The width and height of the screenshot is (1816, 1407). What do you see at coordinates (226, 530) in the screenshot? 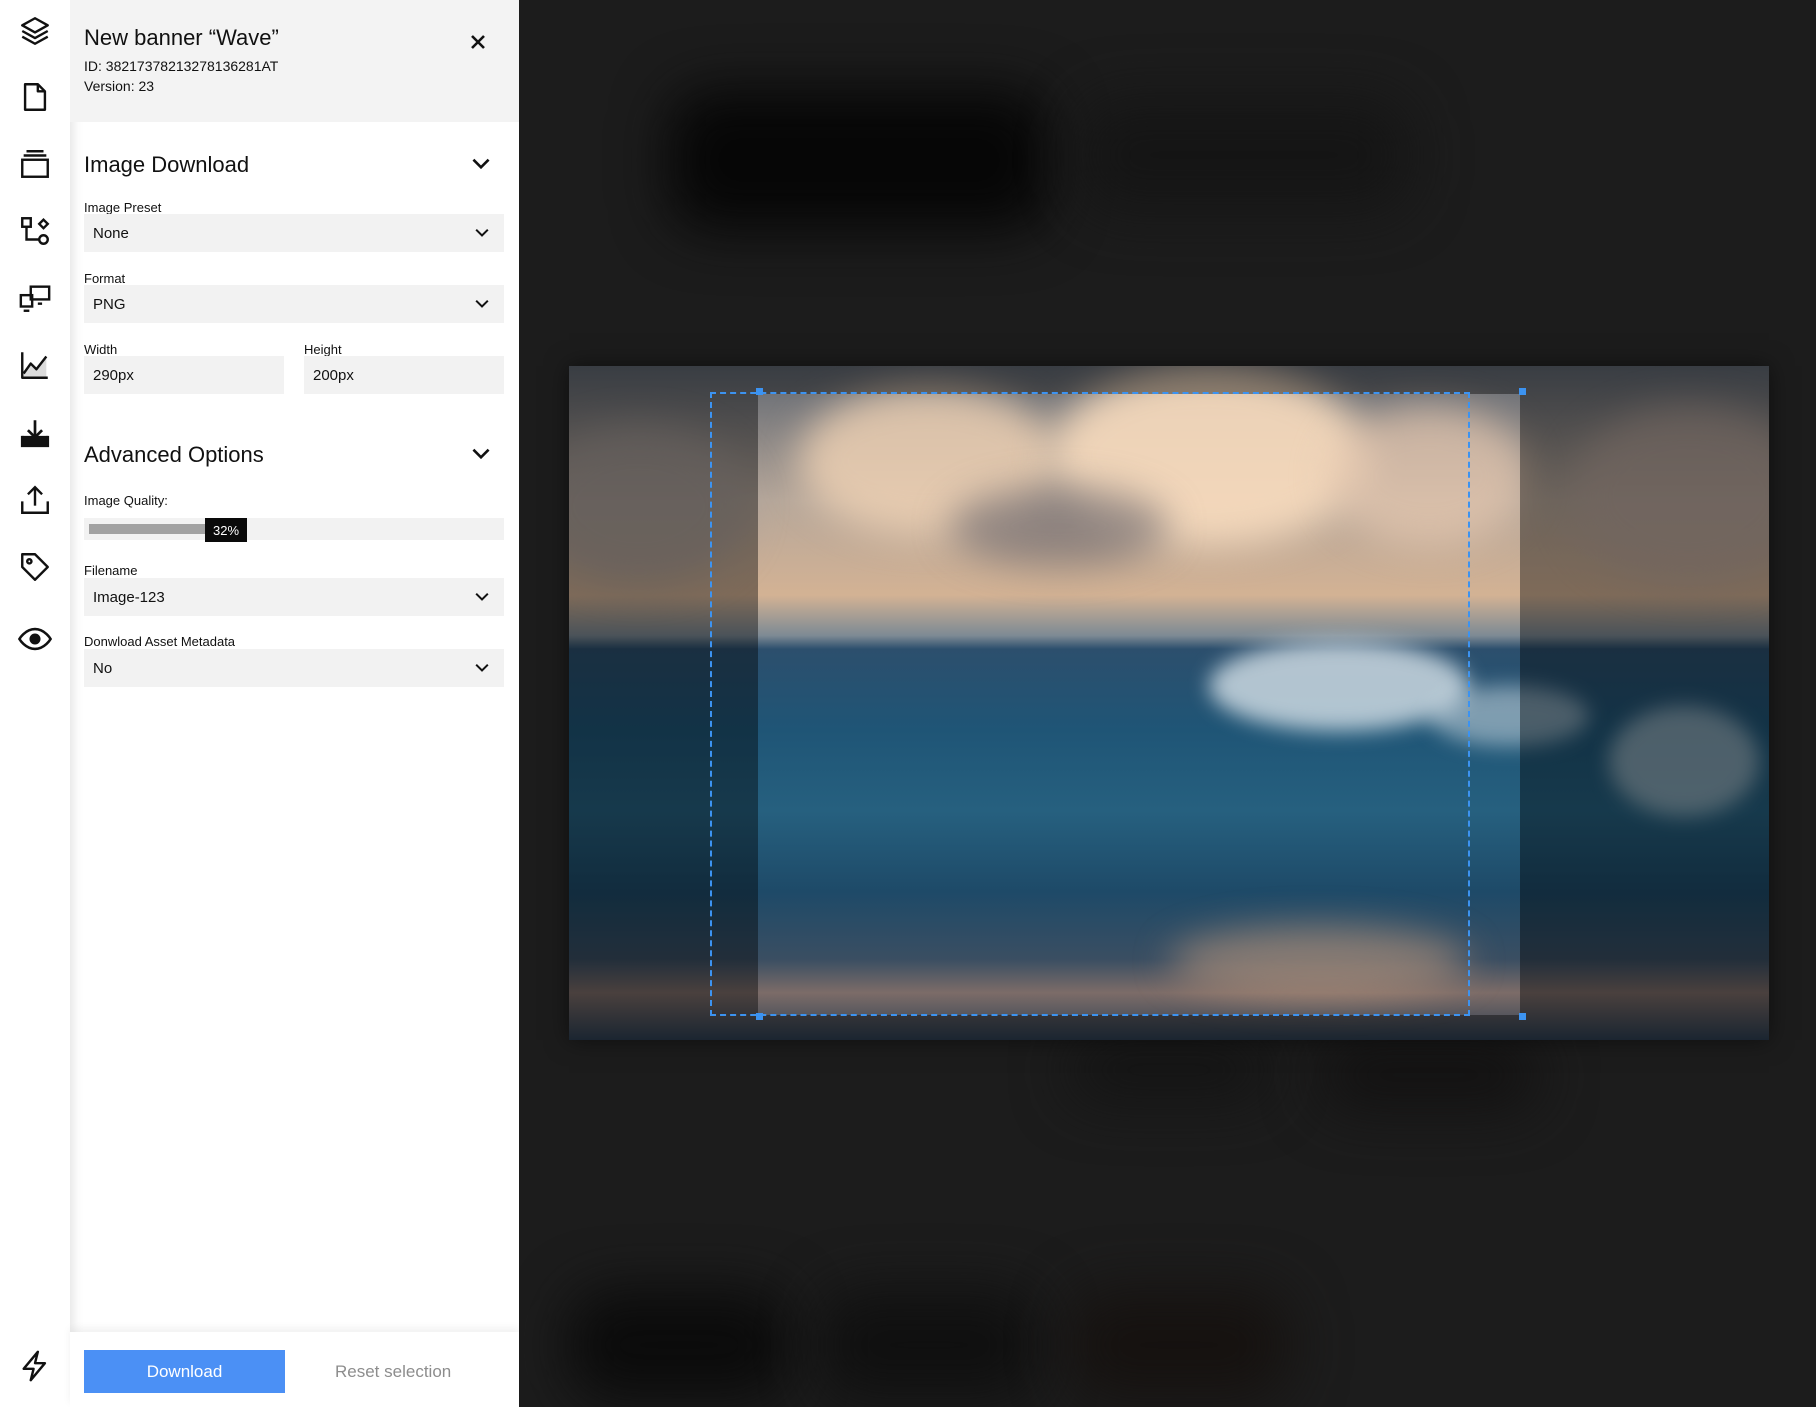
I see `image-quality-thumb: 32%` at bounding box center [226, 530].